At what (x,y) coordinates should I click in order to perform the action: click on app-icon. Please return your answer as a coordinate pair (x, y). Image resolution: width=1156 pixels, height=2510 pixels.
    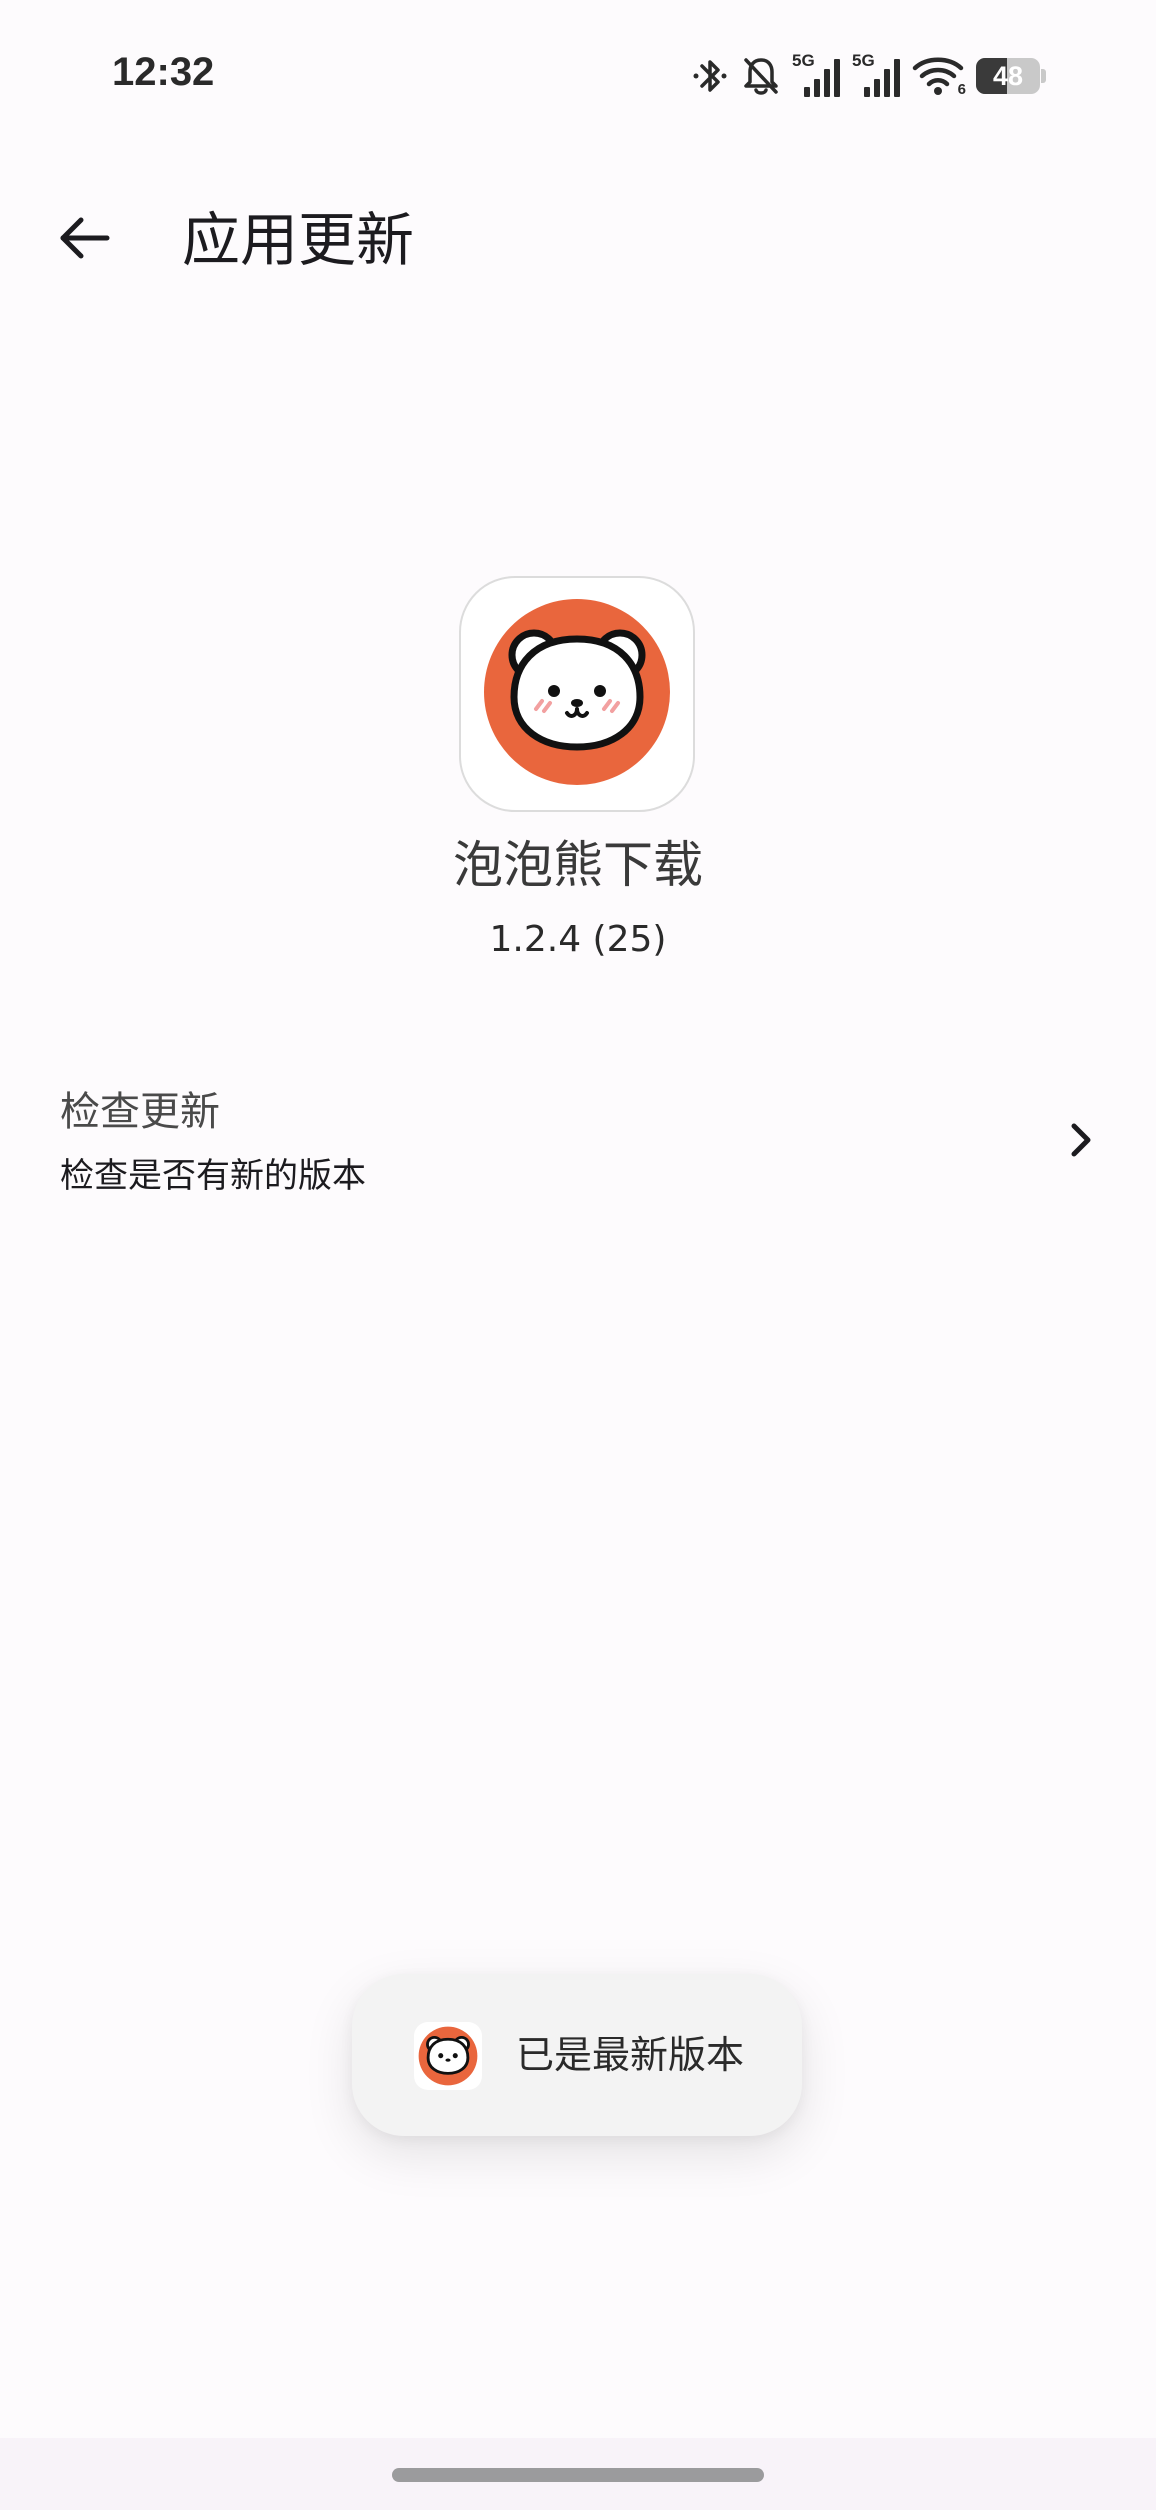
    Looking at the image, I should click on (577, 694).